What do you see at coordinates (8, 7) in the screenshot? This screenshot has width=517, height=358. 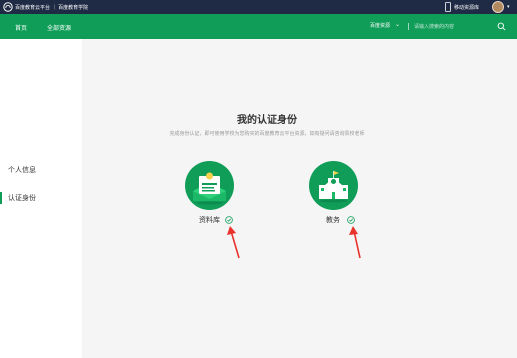 I see `cloud-logo-icon` at bounding box center [8, 7].